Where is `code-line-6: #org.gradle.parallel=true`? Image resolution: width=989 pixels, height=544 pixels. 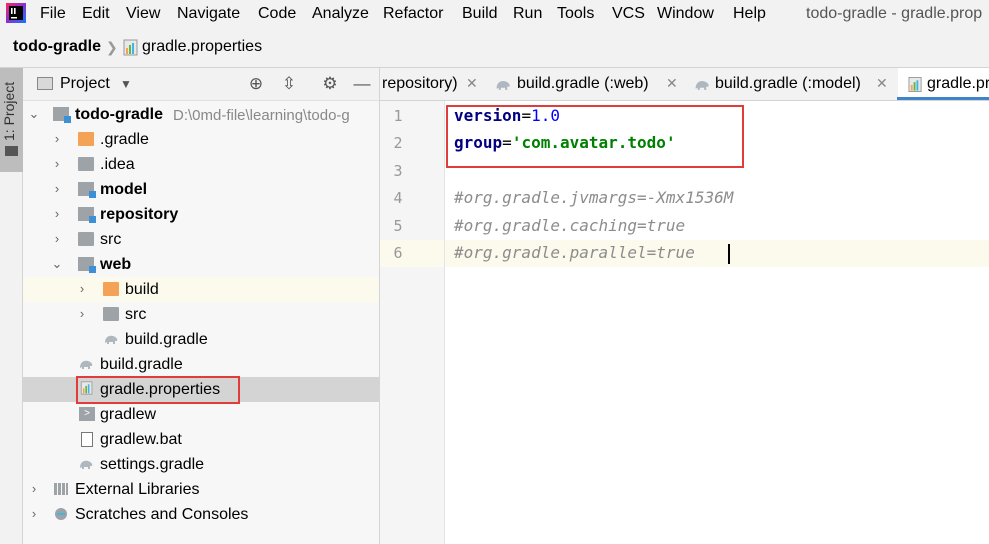
code-line-6: #org.gradle.parallel=true is located at coordinates (574, 253).